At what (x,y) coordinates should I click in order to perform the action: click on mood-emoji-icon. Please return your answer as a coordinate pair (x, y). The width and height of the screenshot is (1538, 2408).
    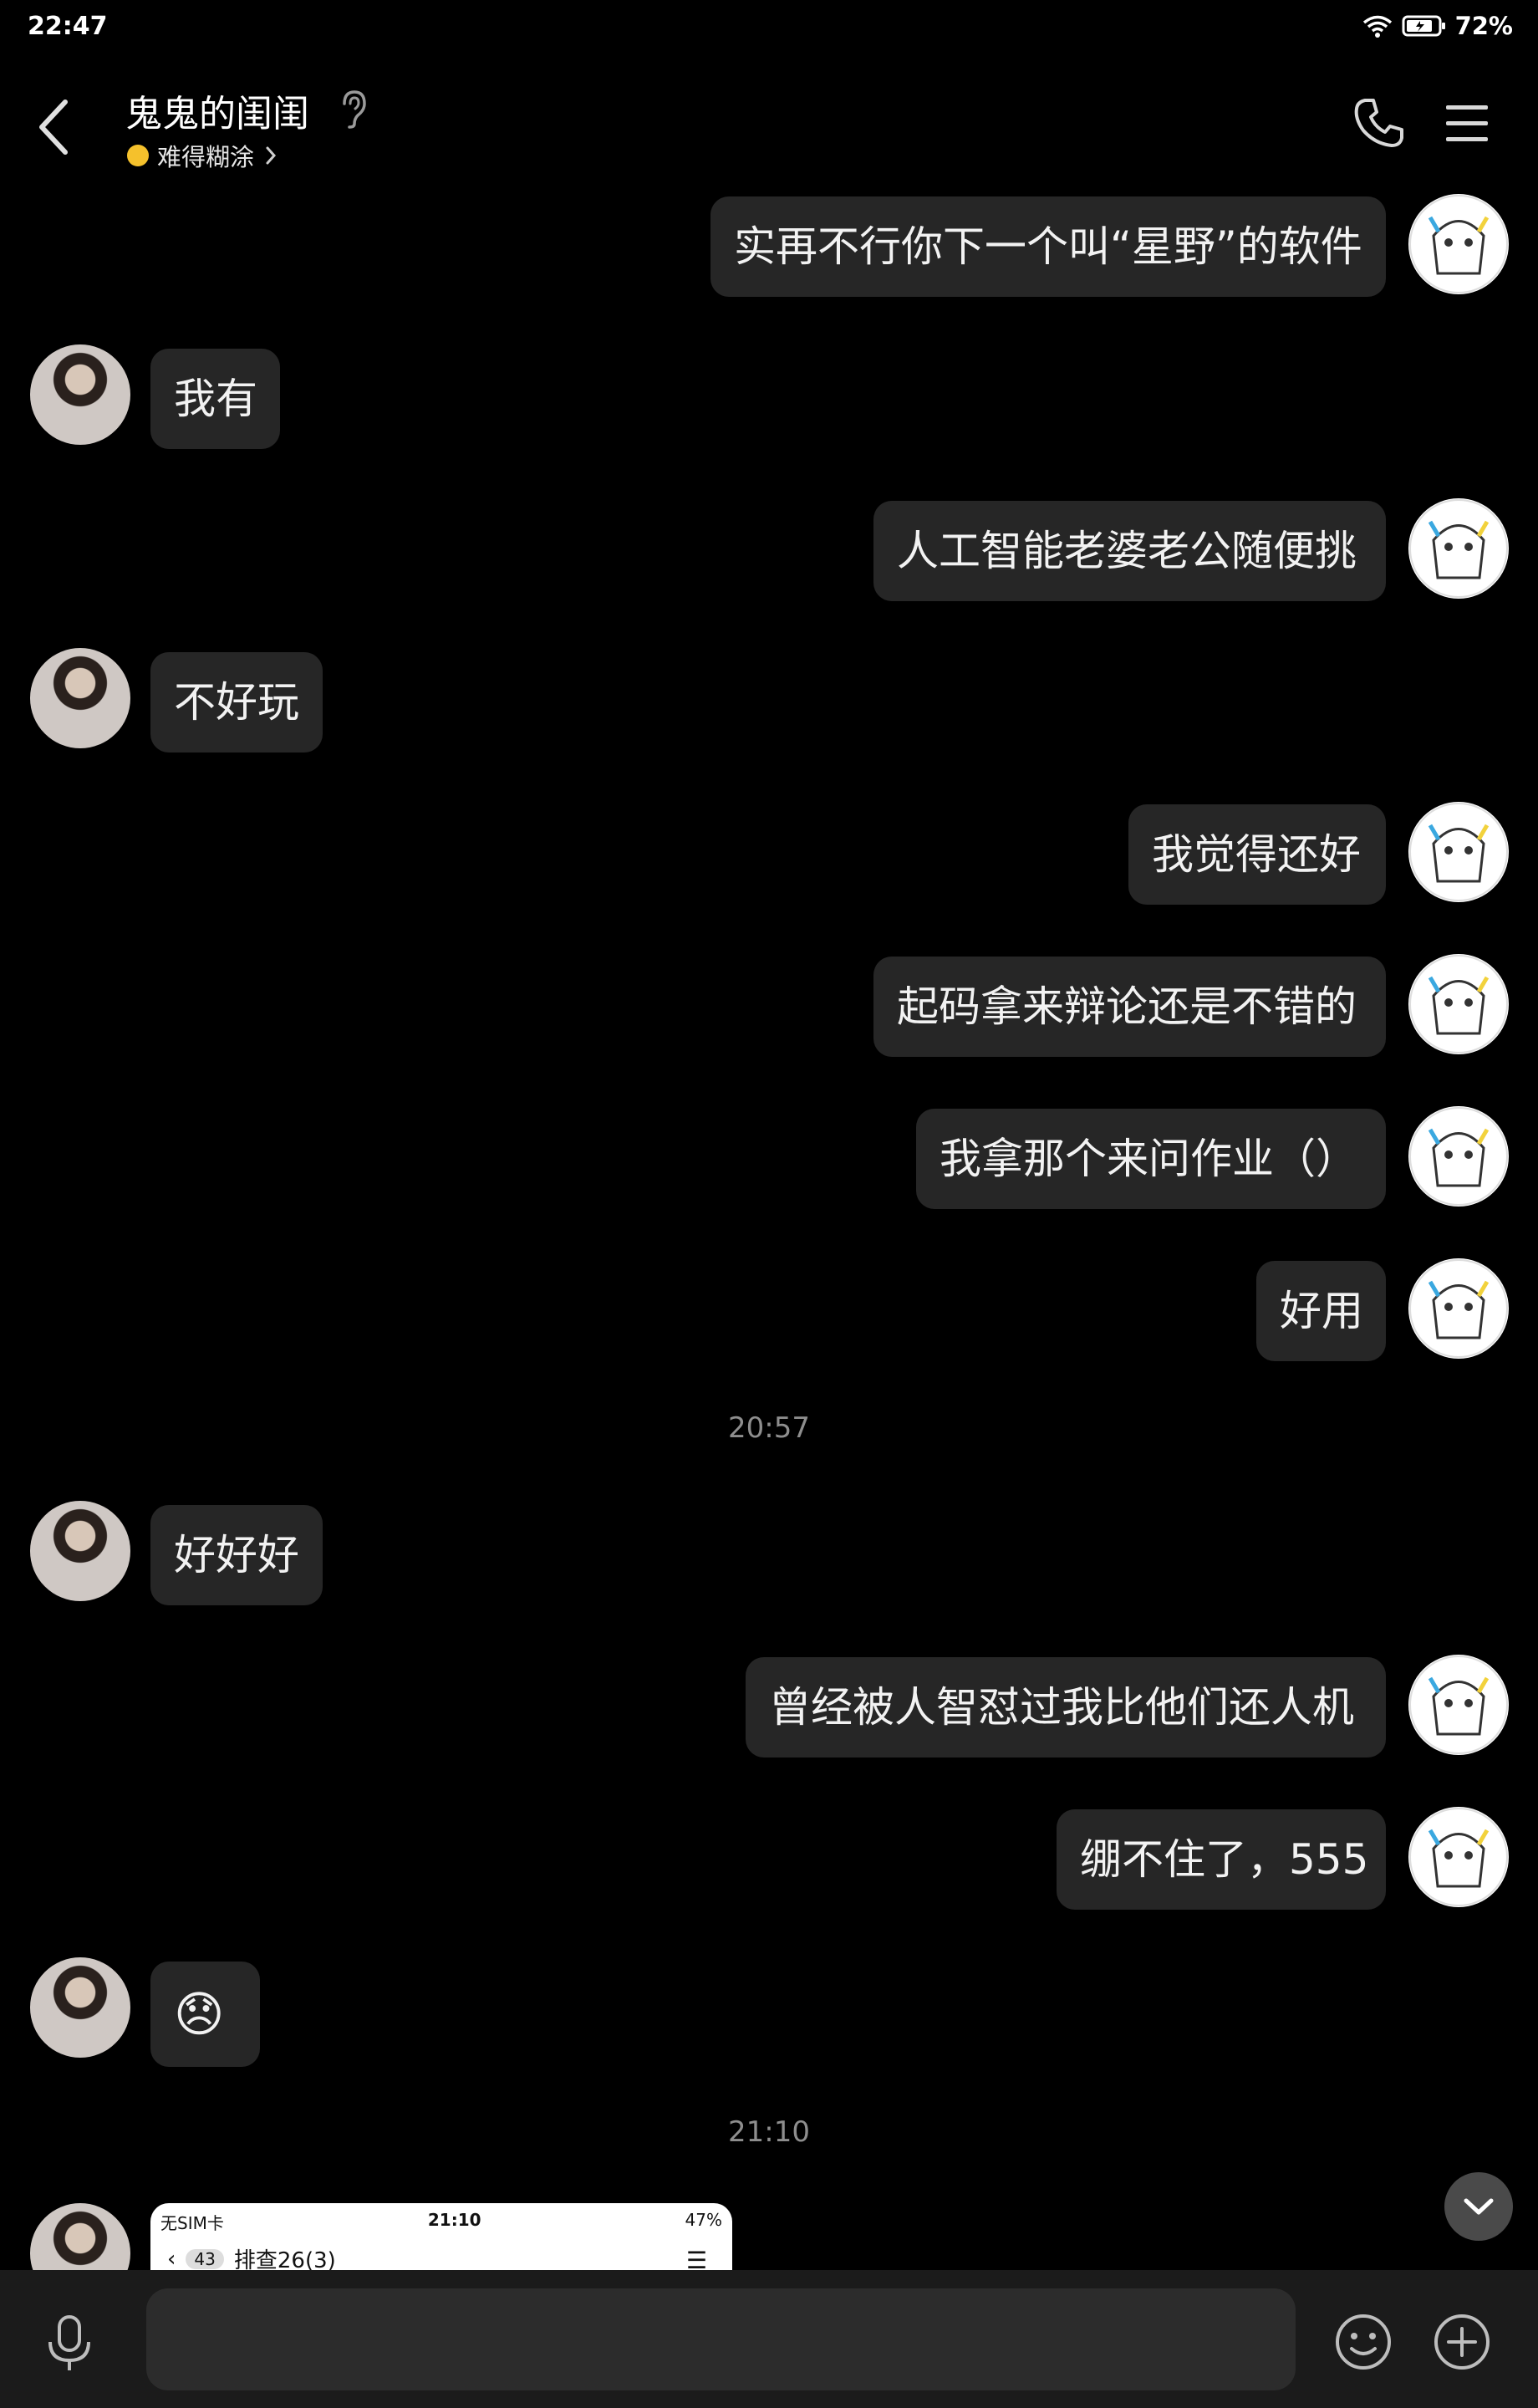
    Looking at the image, I should click on (138, 155).